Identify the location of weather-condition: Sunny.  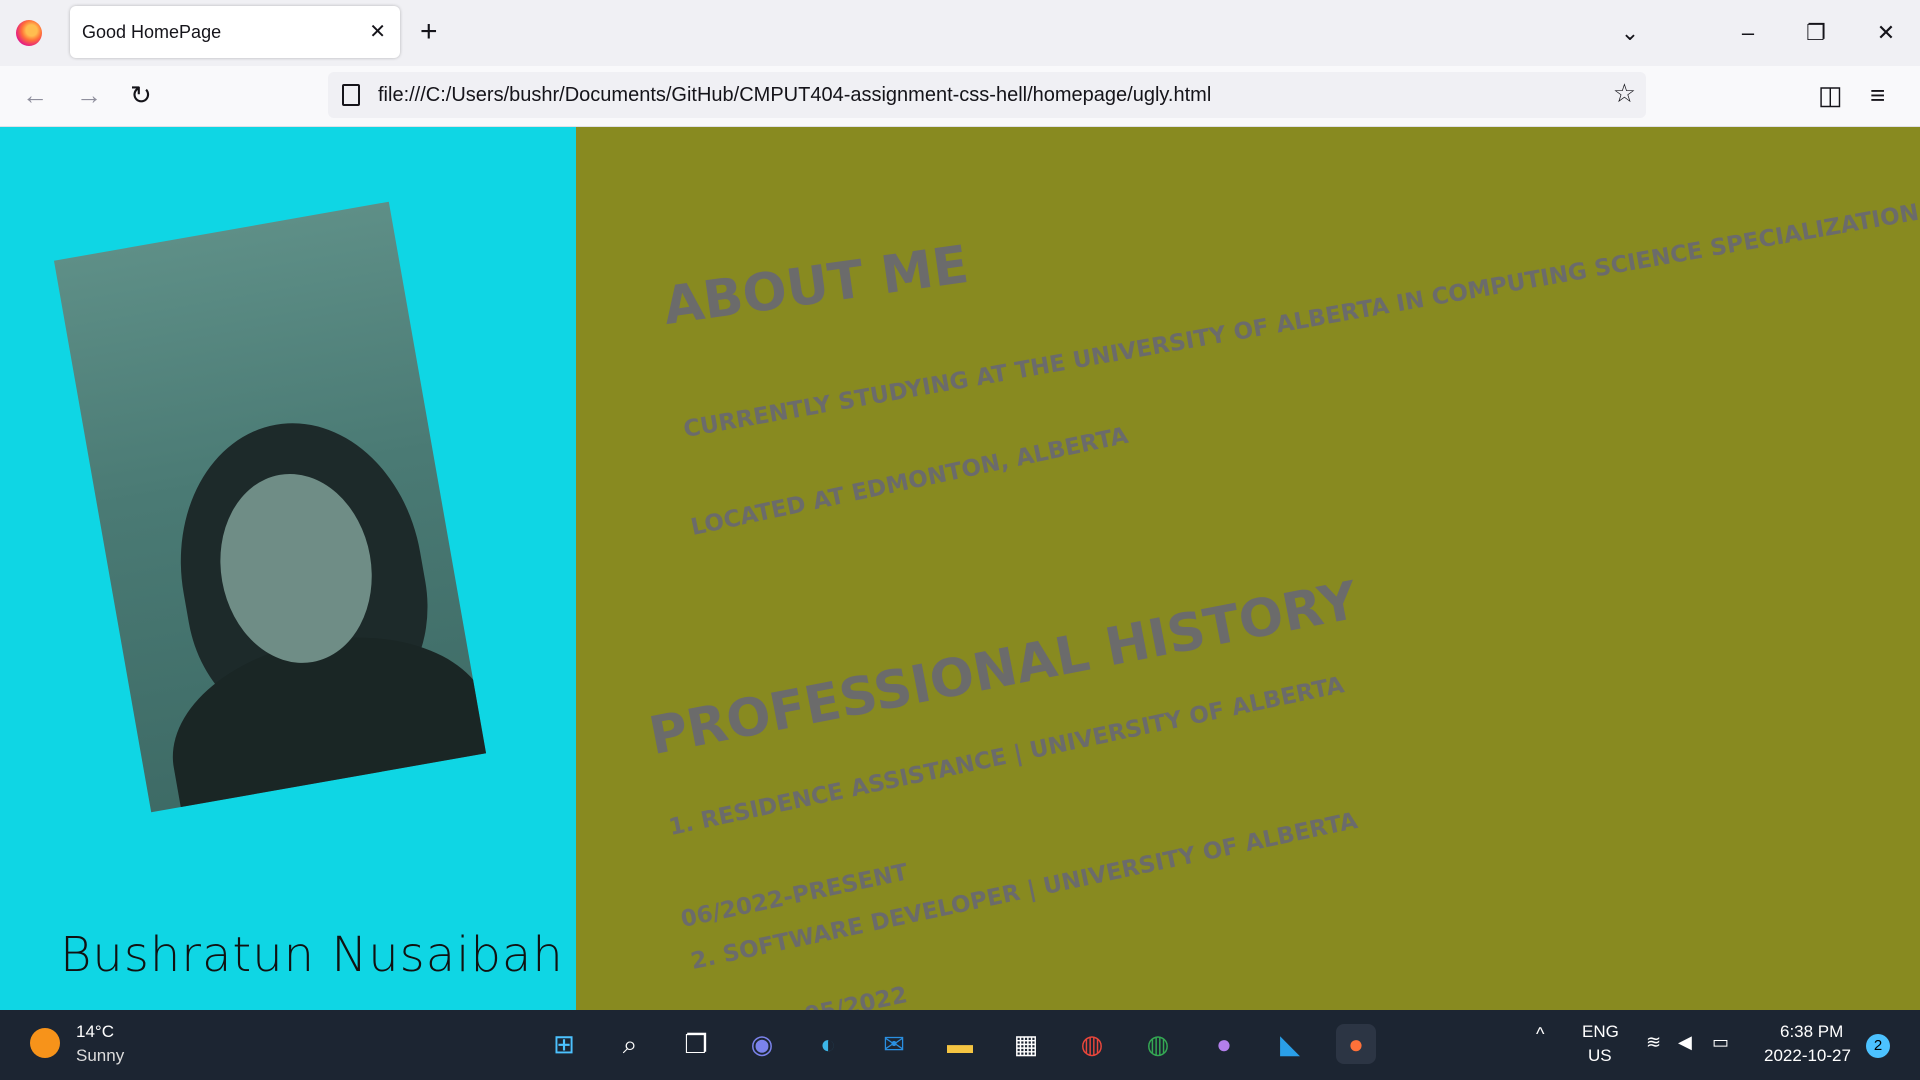
(100, 1056).